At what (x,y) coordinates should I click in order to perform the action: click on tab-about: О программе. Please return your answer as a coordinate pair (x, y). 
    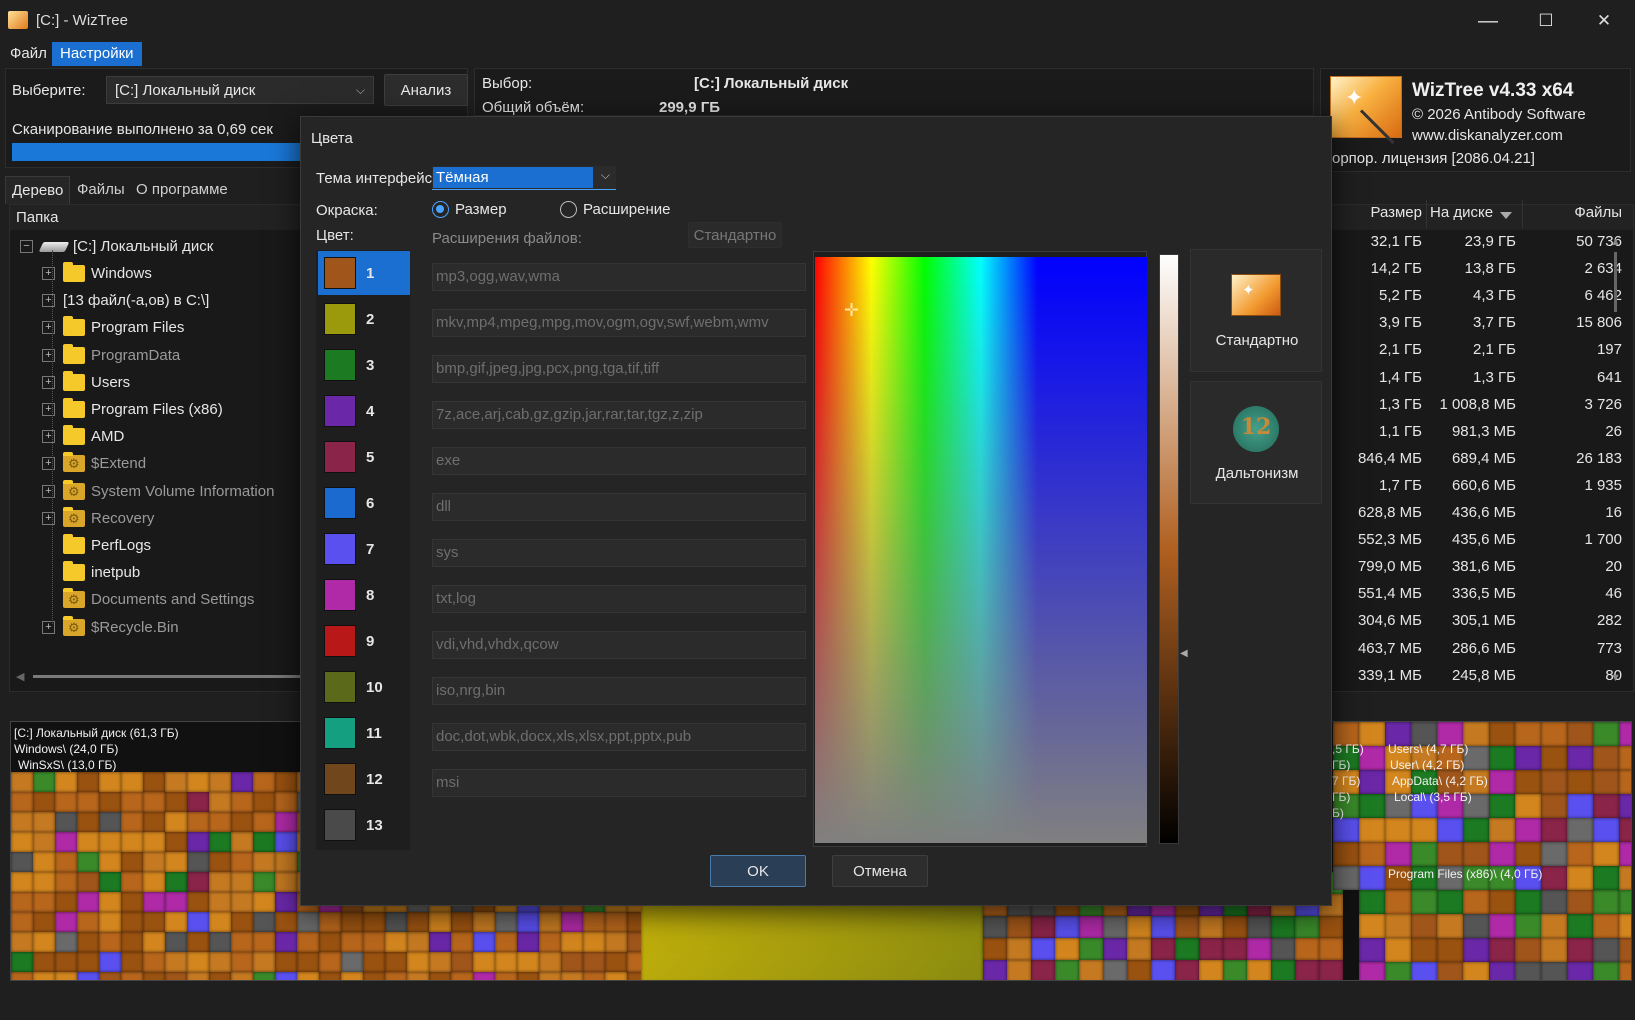
    Looking at the image, I should click on (182, 189).